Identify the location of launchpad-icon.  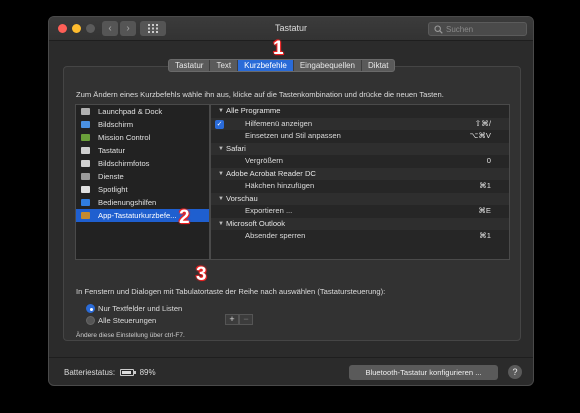
(85, 111).